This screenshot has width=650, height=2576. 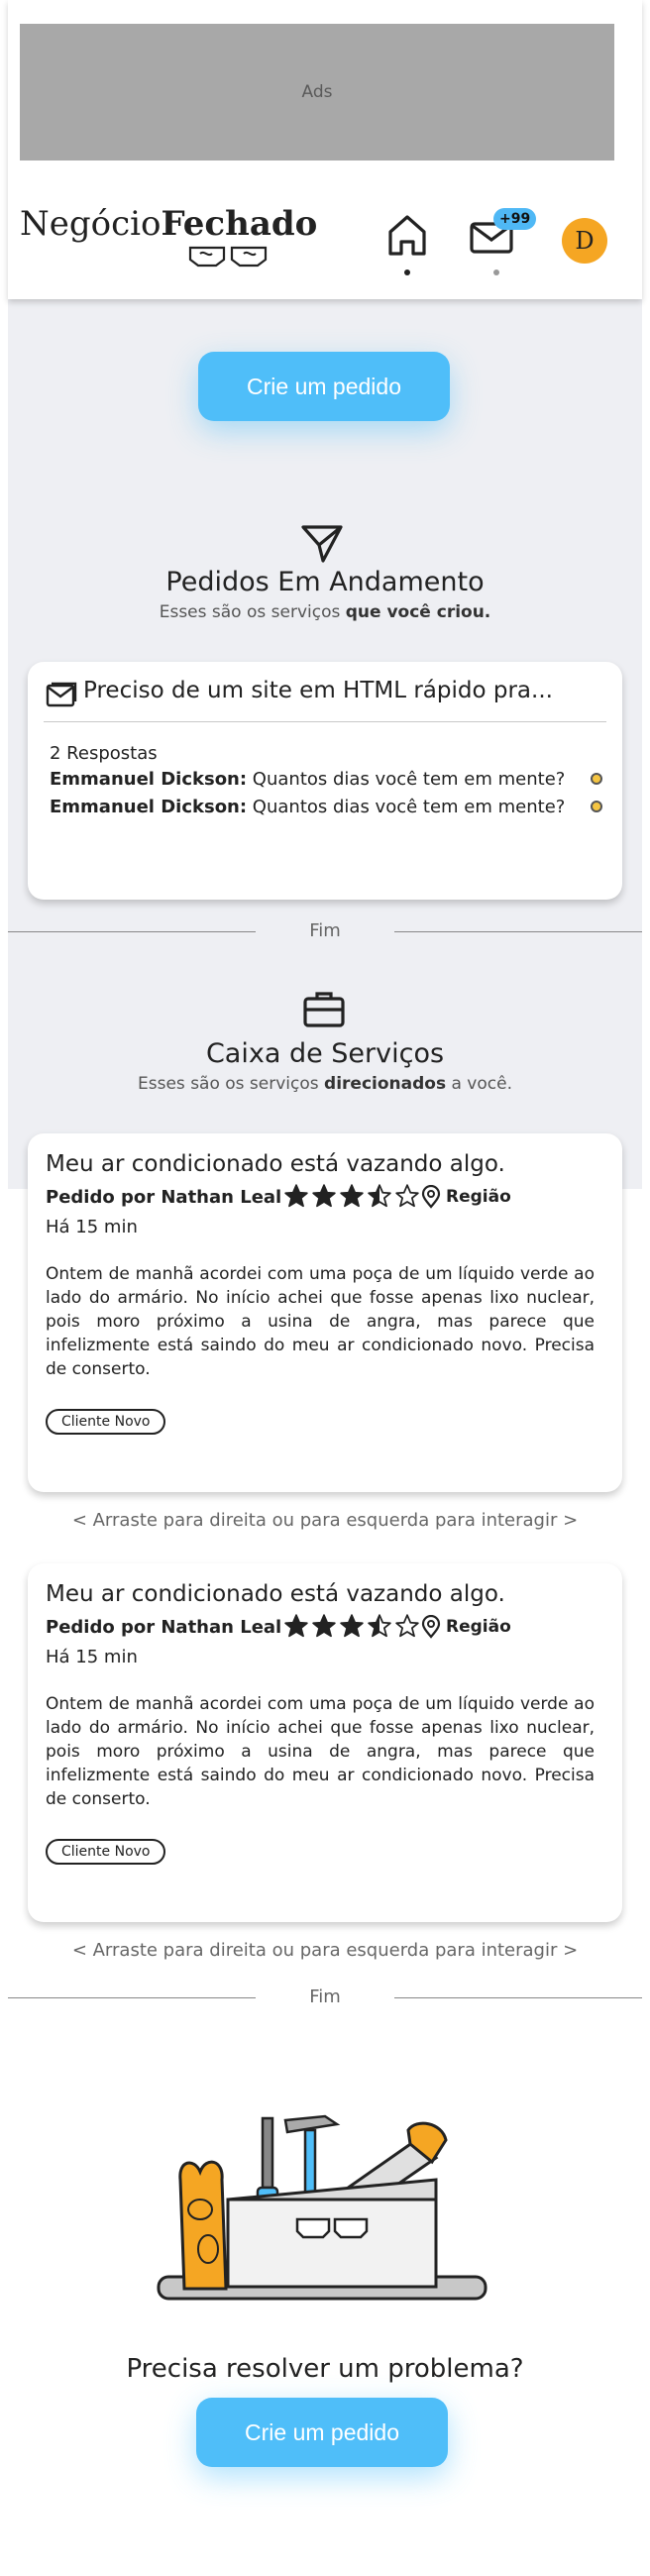 I want to click on mail-open-icon, so click(x=61, y=694).